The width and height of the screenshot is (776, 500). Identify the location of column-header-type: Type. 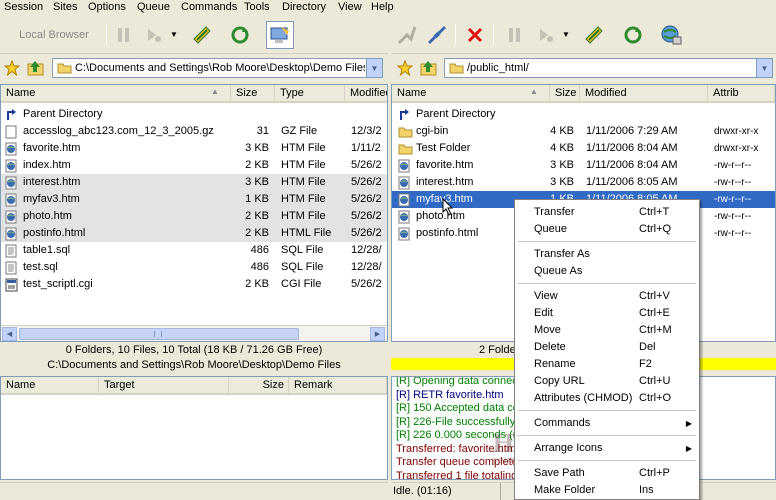
(310, 93).